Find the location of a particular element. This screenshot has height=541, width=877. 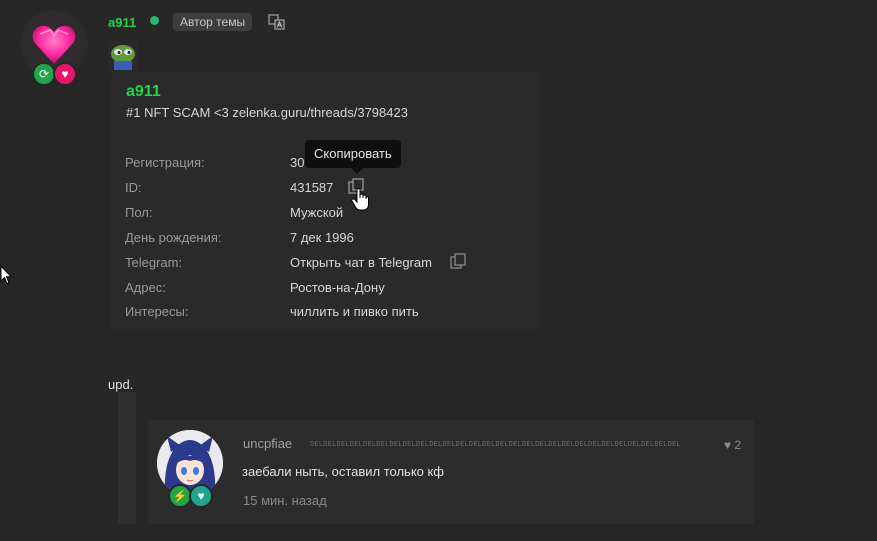

online-indicator is located at coordinates (154, 20).